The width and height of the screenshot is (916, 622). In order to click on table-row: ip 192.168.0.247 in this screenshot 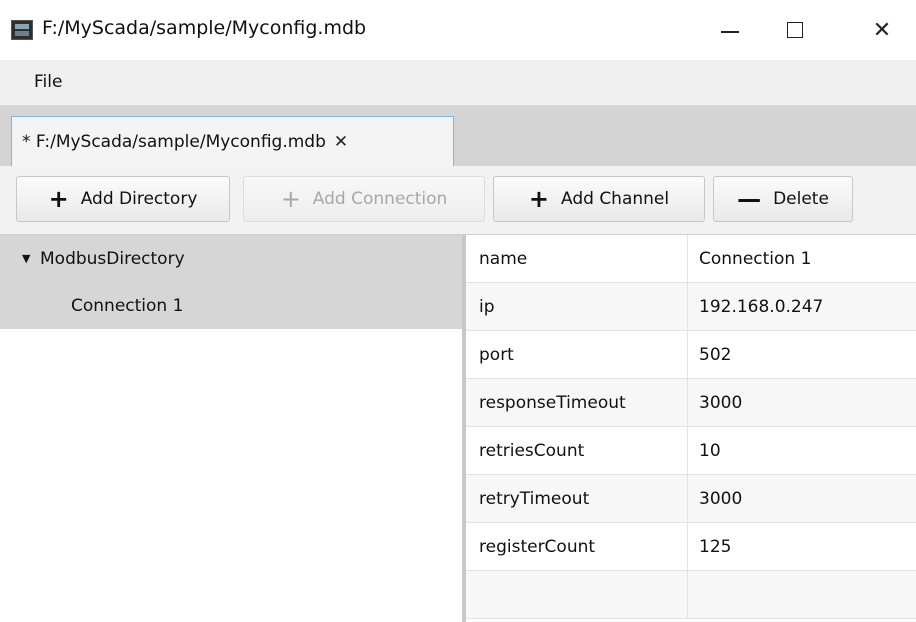, I will do `click(691, 307)`.